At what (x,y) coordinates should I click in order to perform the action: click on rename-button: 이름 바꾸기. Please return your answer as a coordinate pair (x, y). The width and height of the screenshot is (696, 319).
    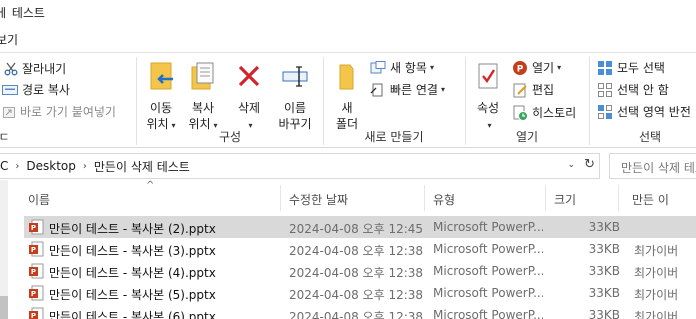
    Looking at the image, I should click on (295, 96).